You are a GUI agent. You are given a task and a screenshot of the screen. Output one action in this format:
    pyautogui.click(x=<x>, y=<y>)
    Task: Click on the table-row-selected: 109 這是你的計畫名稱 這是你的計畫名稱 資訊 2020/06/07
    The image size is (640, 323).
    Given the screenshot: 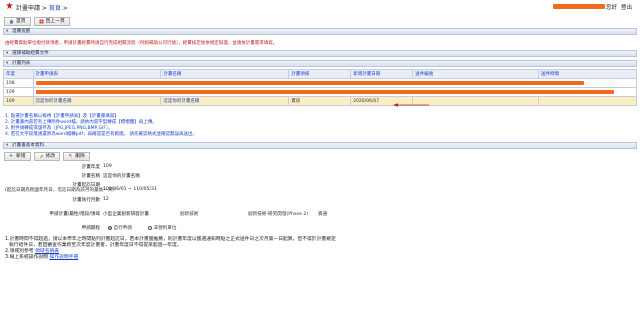 What is the action you would take?
    pyautogui.click(x=320, y=101)
    